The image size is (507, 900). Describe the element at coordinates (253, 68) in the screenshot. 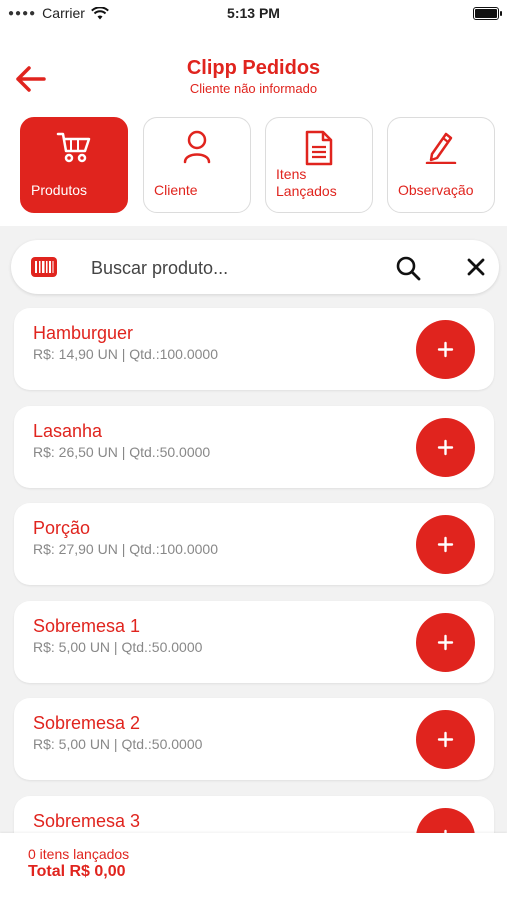

I see `page-title: Clipp Pedidos` at that location.